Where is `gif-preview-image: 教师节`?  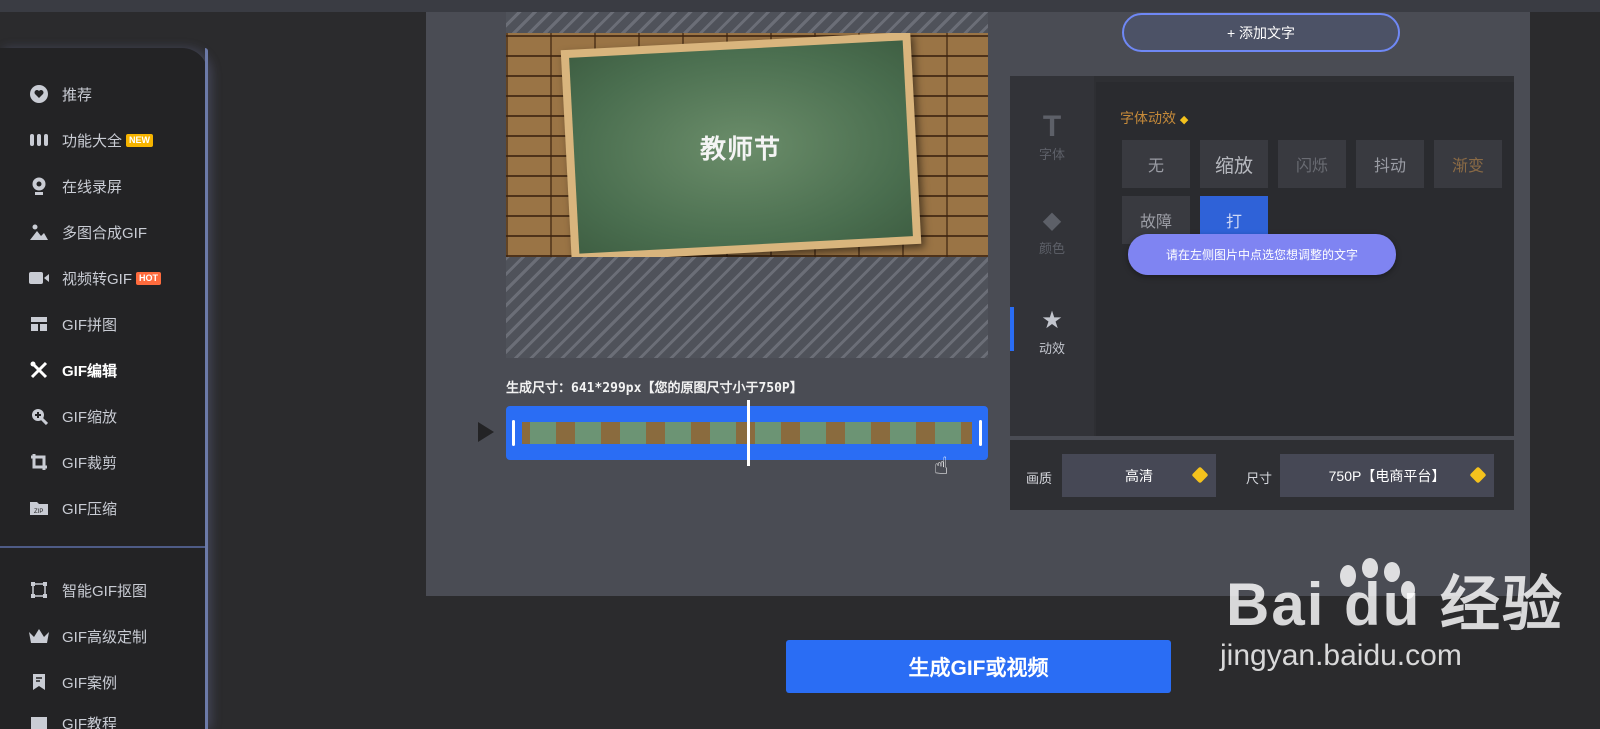
gif-preview-image: 教师节 is located at coordinates (747, 145).